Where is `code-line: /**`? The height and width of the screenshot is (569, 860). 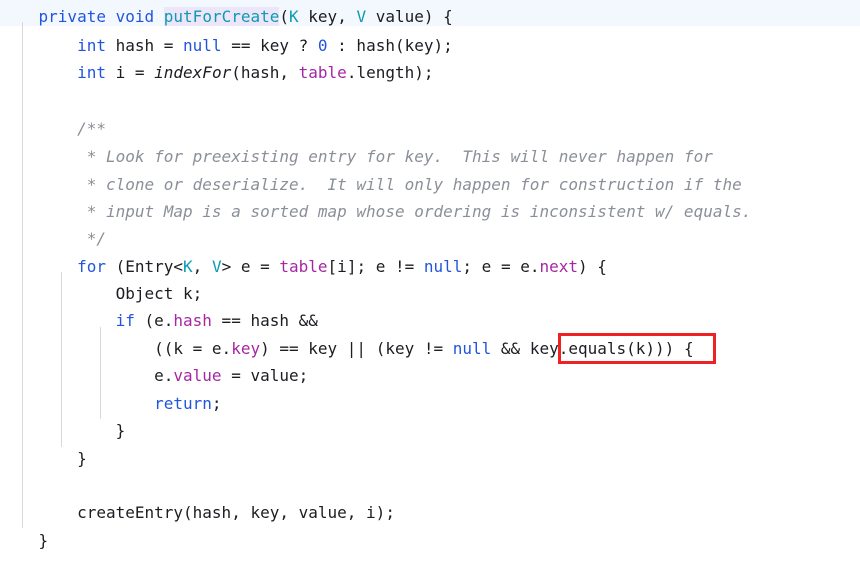
code-line: /** is located at coordinates (53, 129).